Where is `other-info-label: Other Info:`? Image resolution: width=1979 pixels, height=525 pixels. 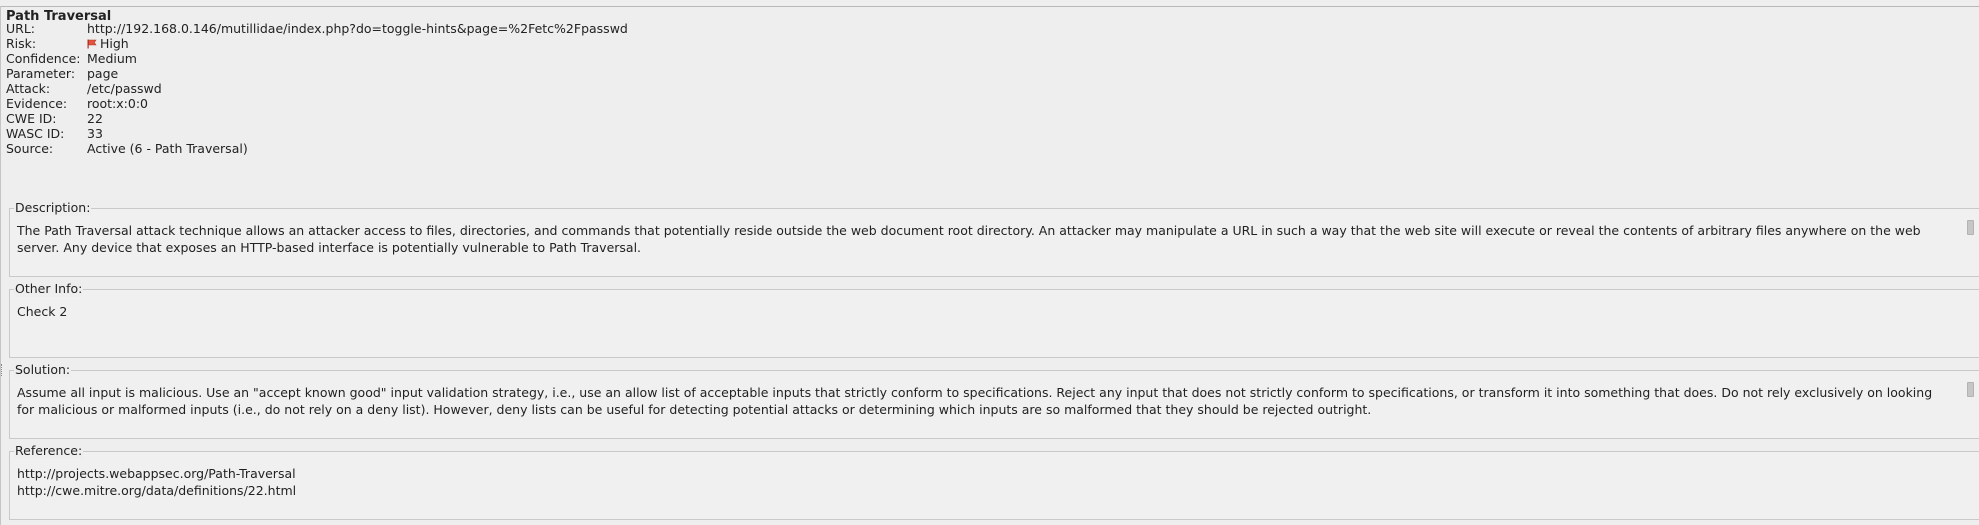 other-info-label: Other Info: is located at coordinates (49, 289).